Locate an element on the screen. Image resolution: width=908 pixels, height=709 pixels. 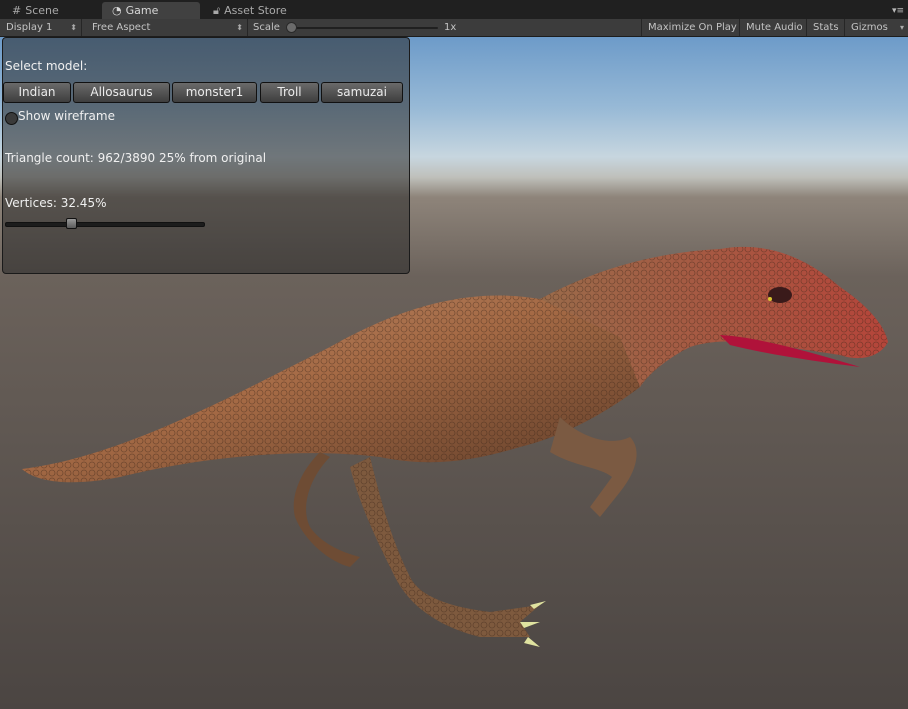
grid-icon: # is located at coordinates (17, 10).